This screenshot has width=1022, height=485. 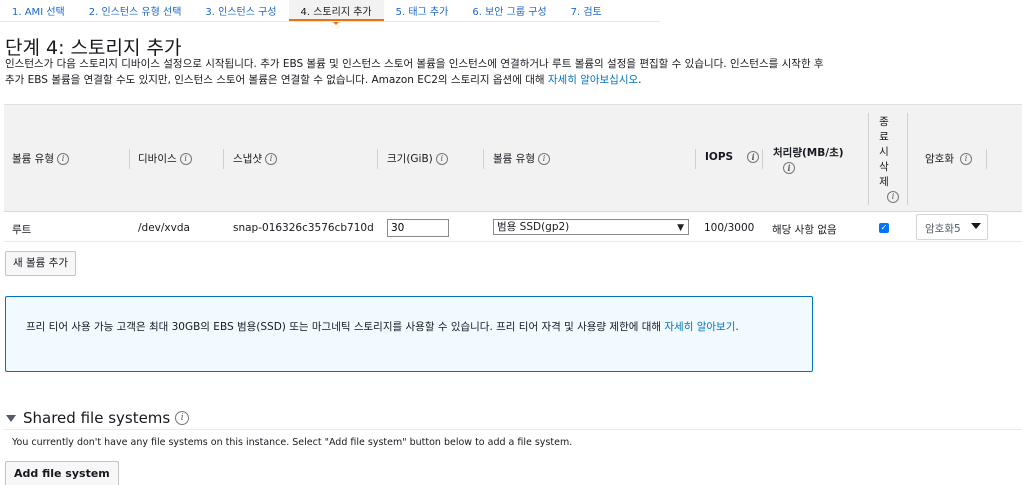 I want to click on encryption-select: 암호화5, so click(x=952, y=227).